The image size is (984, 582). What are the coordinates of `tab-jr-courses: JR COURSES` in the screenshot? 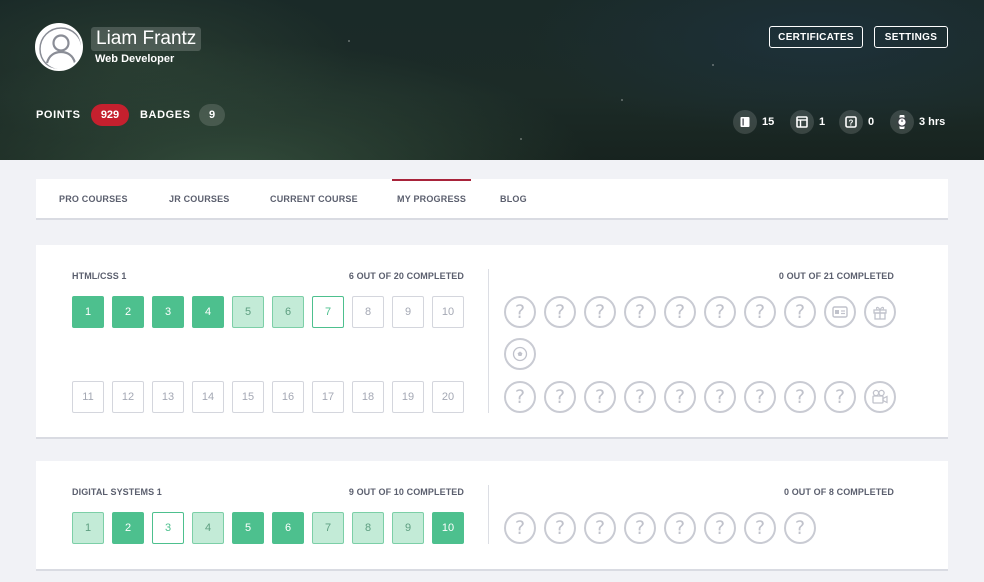 It's located at (199, 198).